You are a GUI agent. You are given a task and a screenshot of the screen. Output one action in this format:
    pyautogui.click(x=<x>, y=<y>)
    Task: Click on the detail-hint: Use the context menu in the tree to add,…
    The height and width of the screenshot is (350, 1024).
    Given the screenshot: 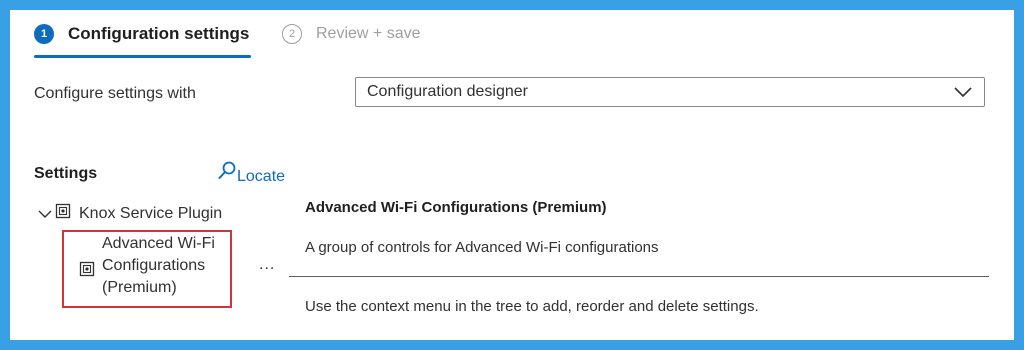 What is the action you would take?
    pyautogui.click(x=532, y=306)
    